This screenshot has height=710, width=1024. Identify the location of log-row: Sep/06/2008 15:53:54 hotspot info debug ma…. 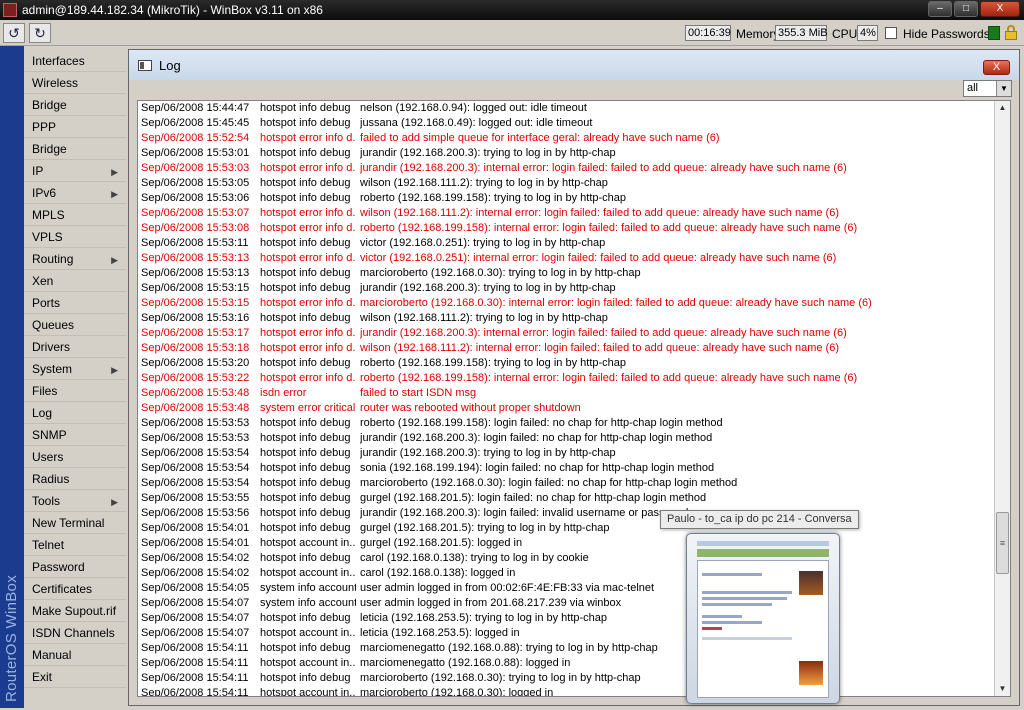
(567, 483).